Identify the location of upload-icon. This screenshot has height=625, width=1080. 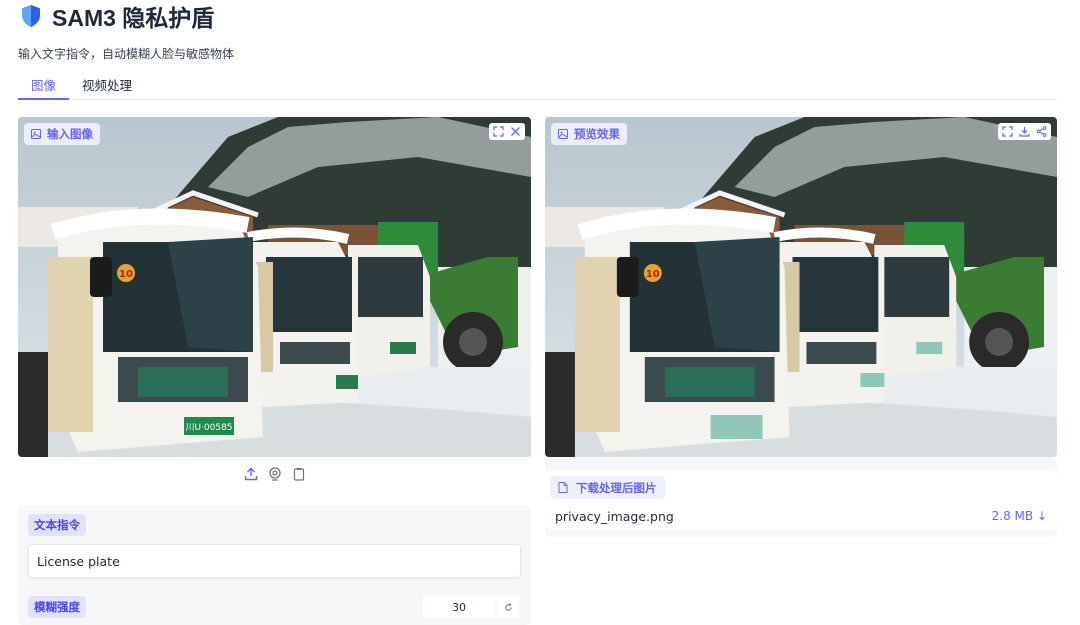
(251, 474).